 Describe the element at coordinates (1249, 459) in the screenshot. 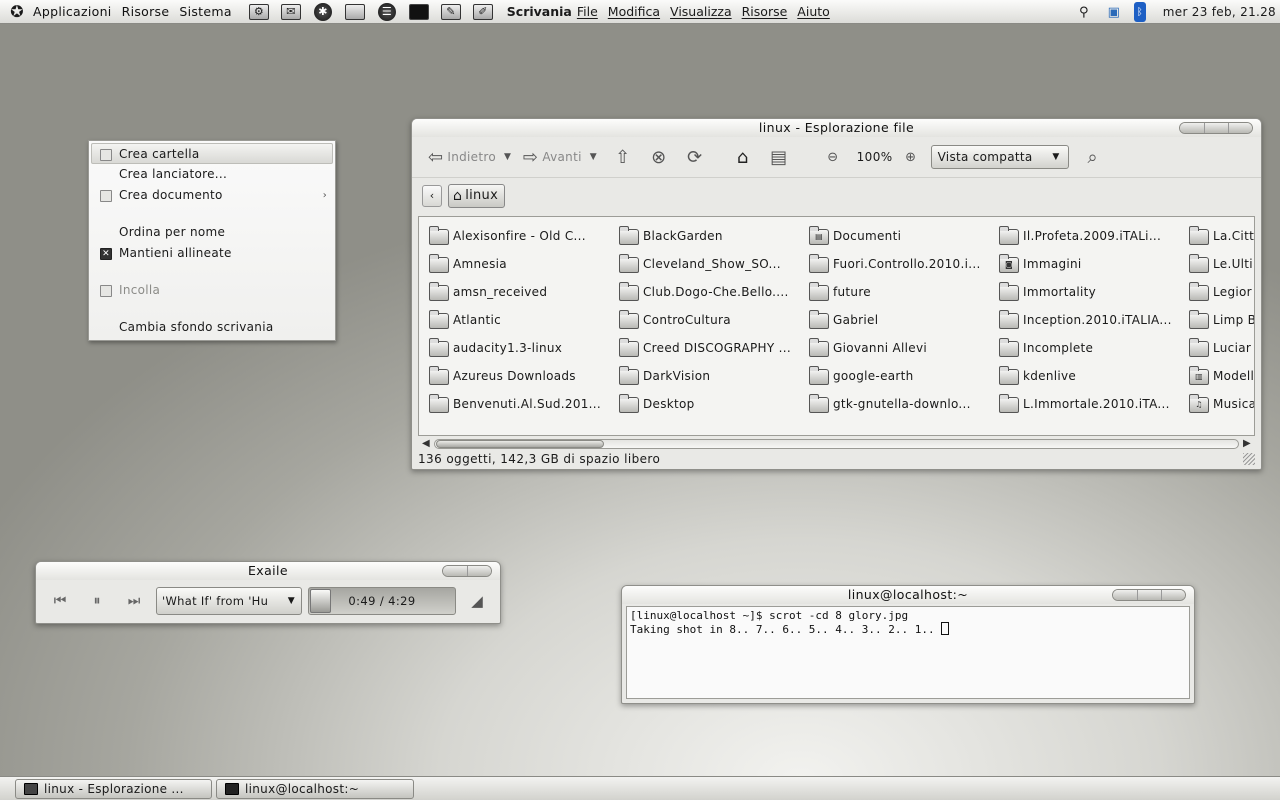

I see `resize-grip` at that location.